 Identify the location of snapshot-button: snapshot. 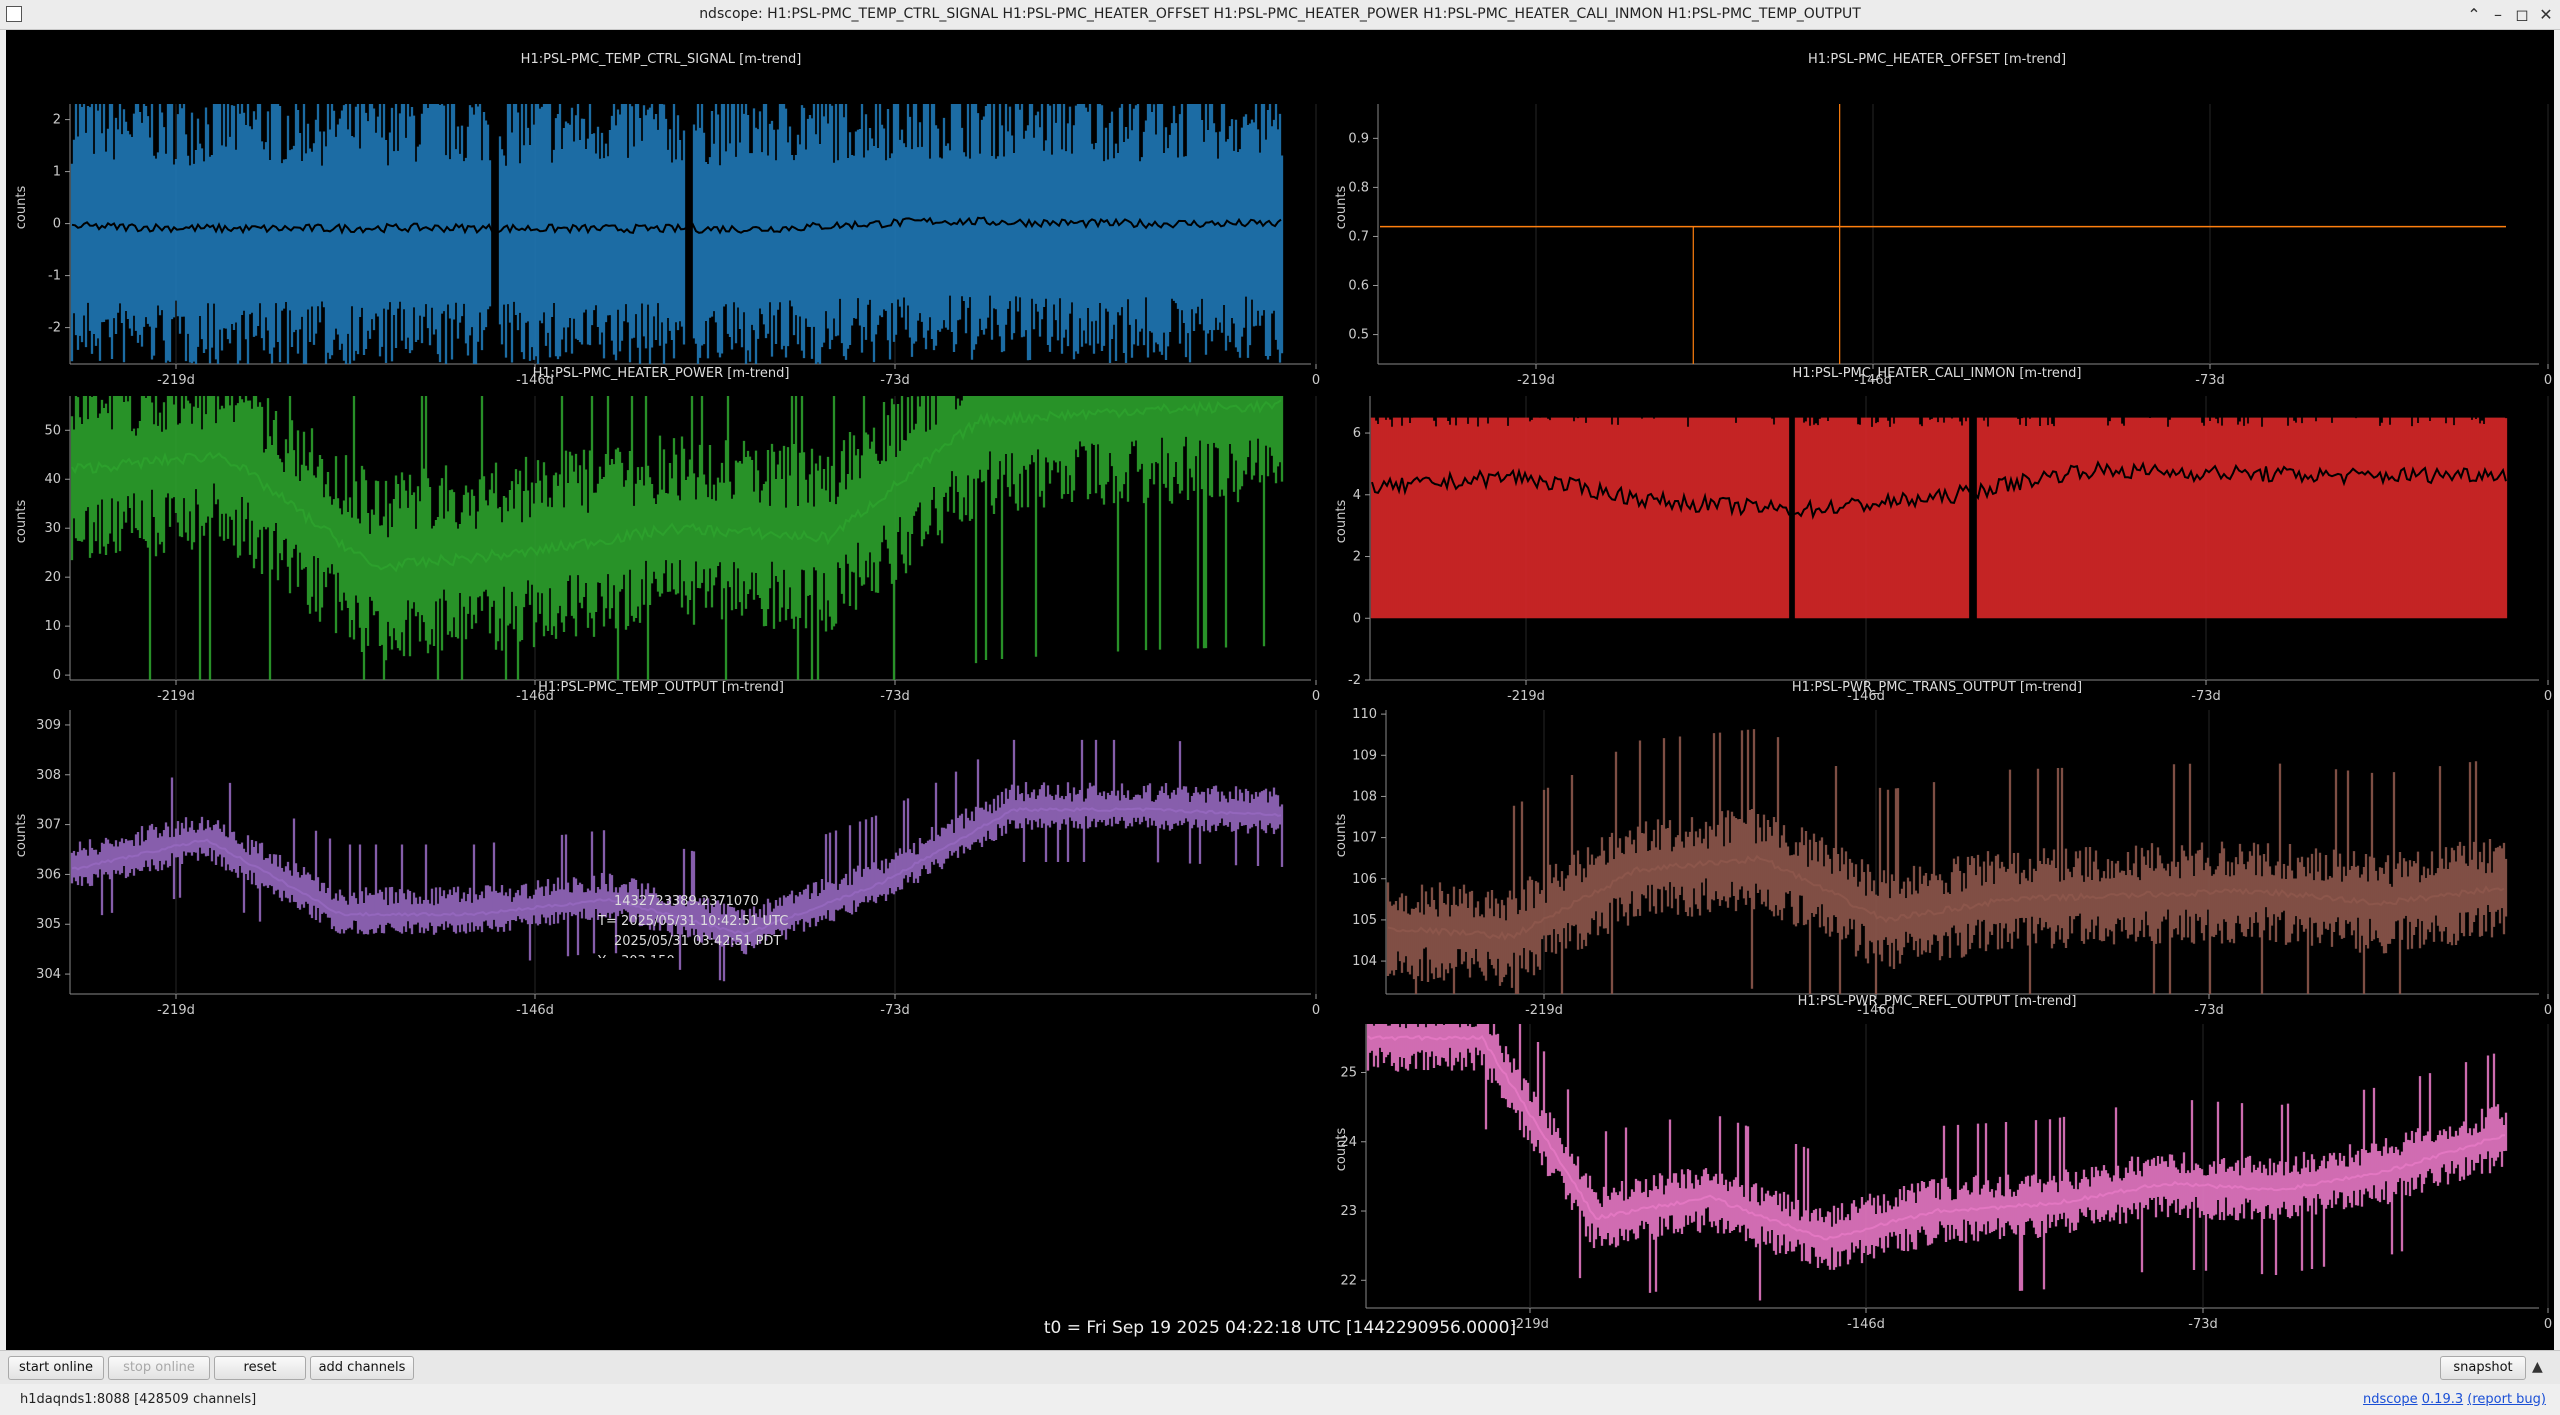
(2483, 1368).